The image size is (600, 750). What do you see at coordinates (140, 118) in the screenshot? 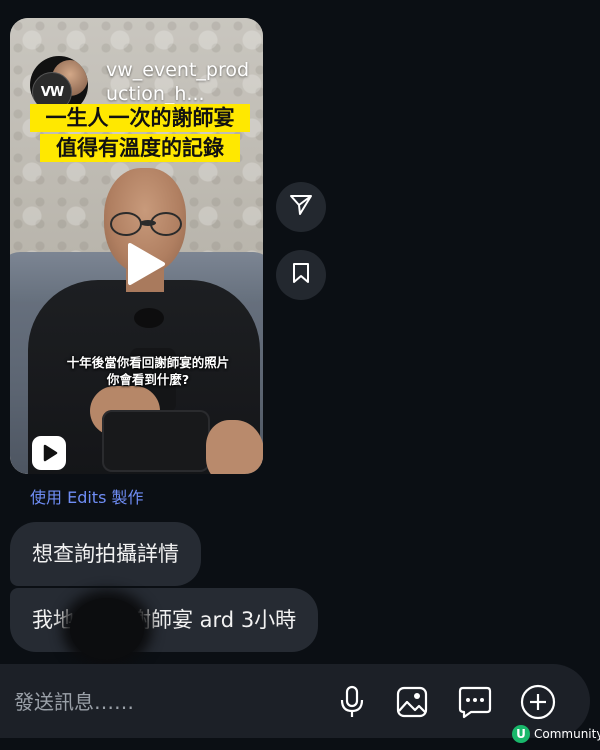
I see `banner-line-1: 一生人一次的謝師宴` at bounding box center [140, 118].